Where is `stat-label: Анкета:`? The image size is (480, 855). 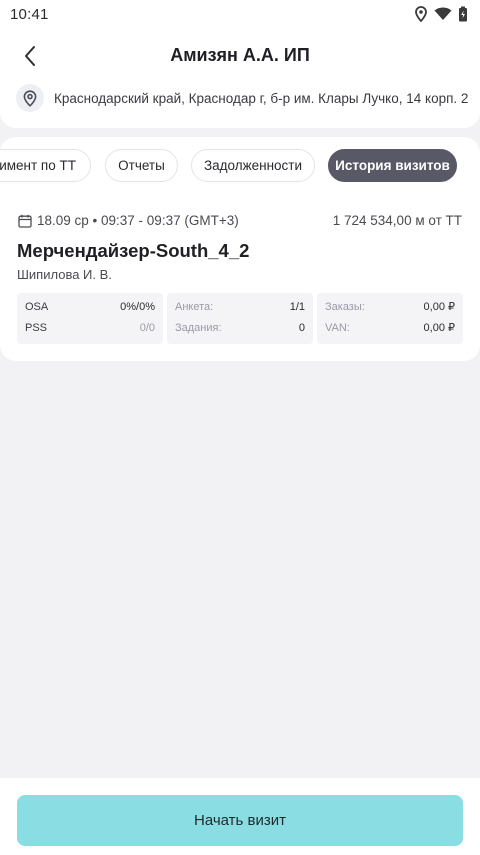 stat-label: Анкета: is located at coordinates (194, 306).